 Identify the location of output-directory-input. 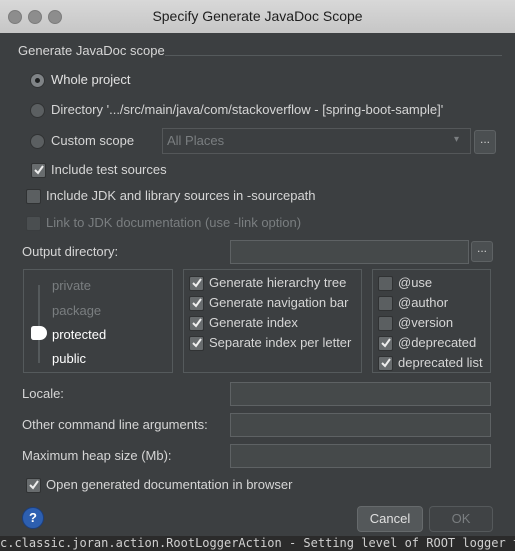
(349, 252).